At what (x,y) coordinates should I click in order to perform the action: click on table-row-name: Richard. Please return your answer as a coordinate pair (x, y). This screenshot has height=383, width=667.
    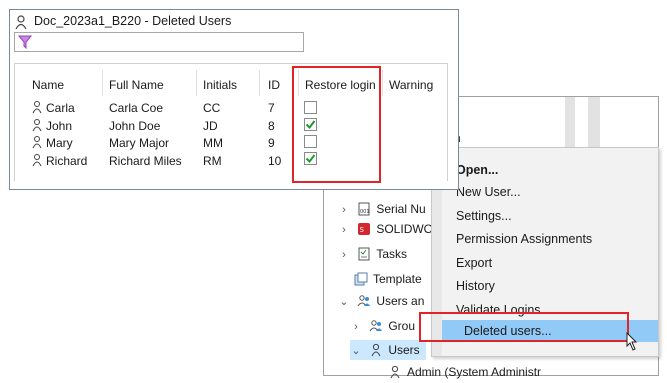
    Looking at the image, I should click on (59, 161).